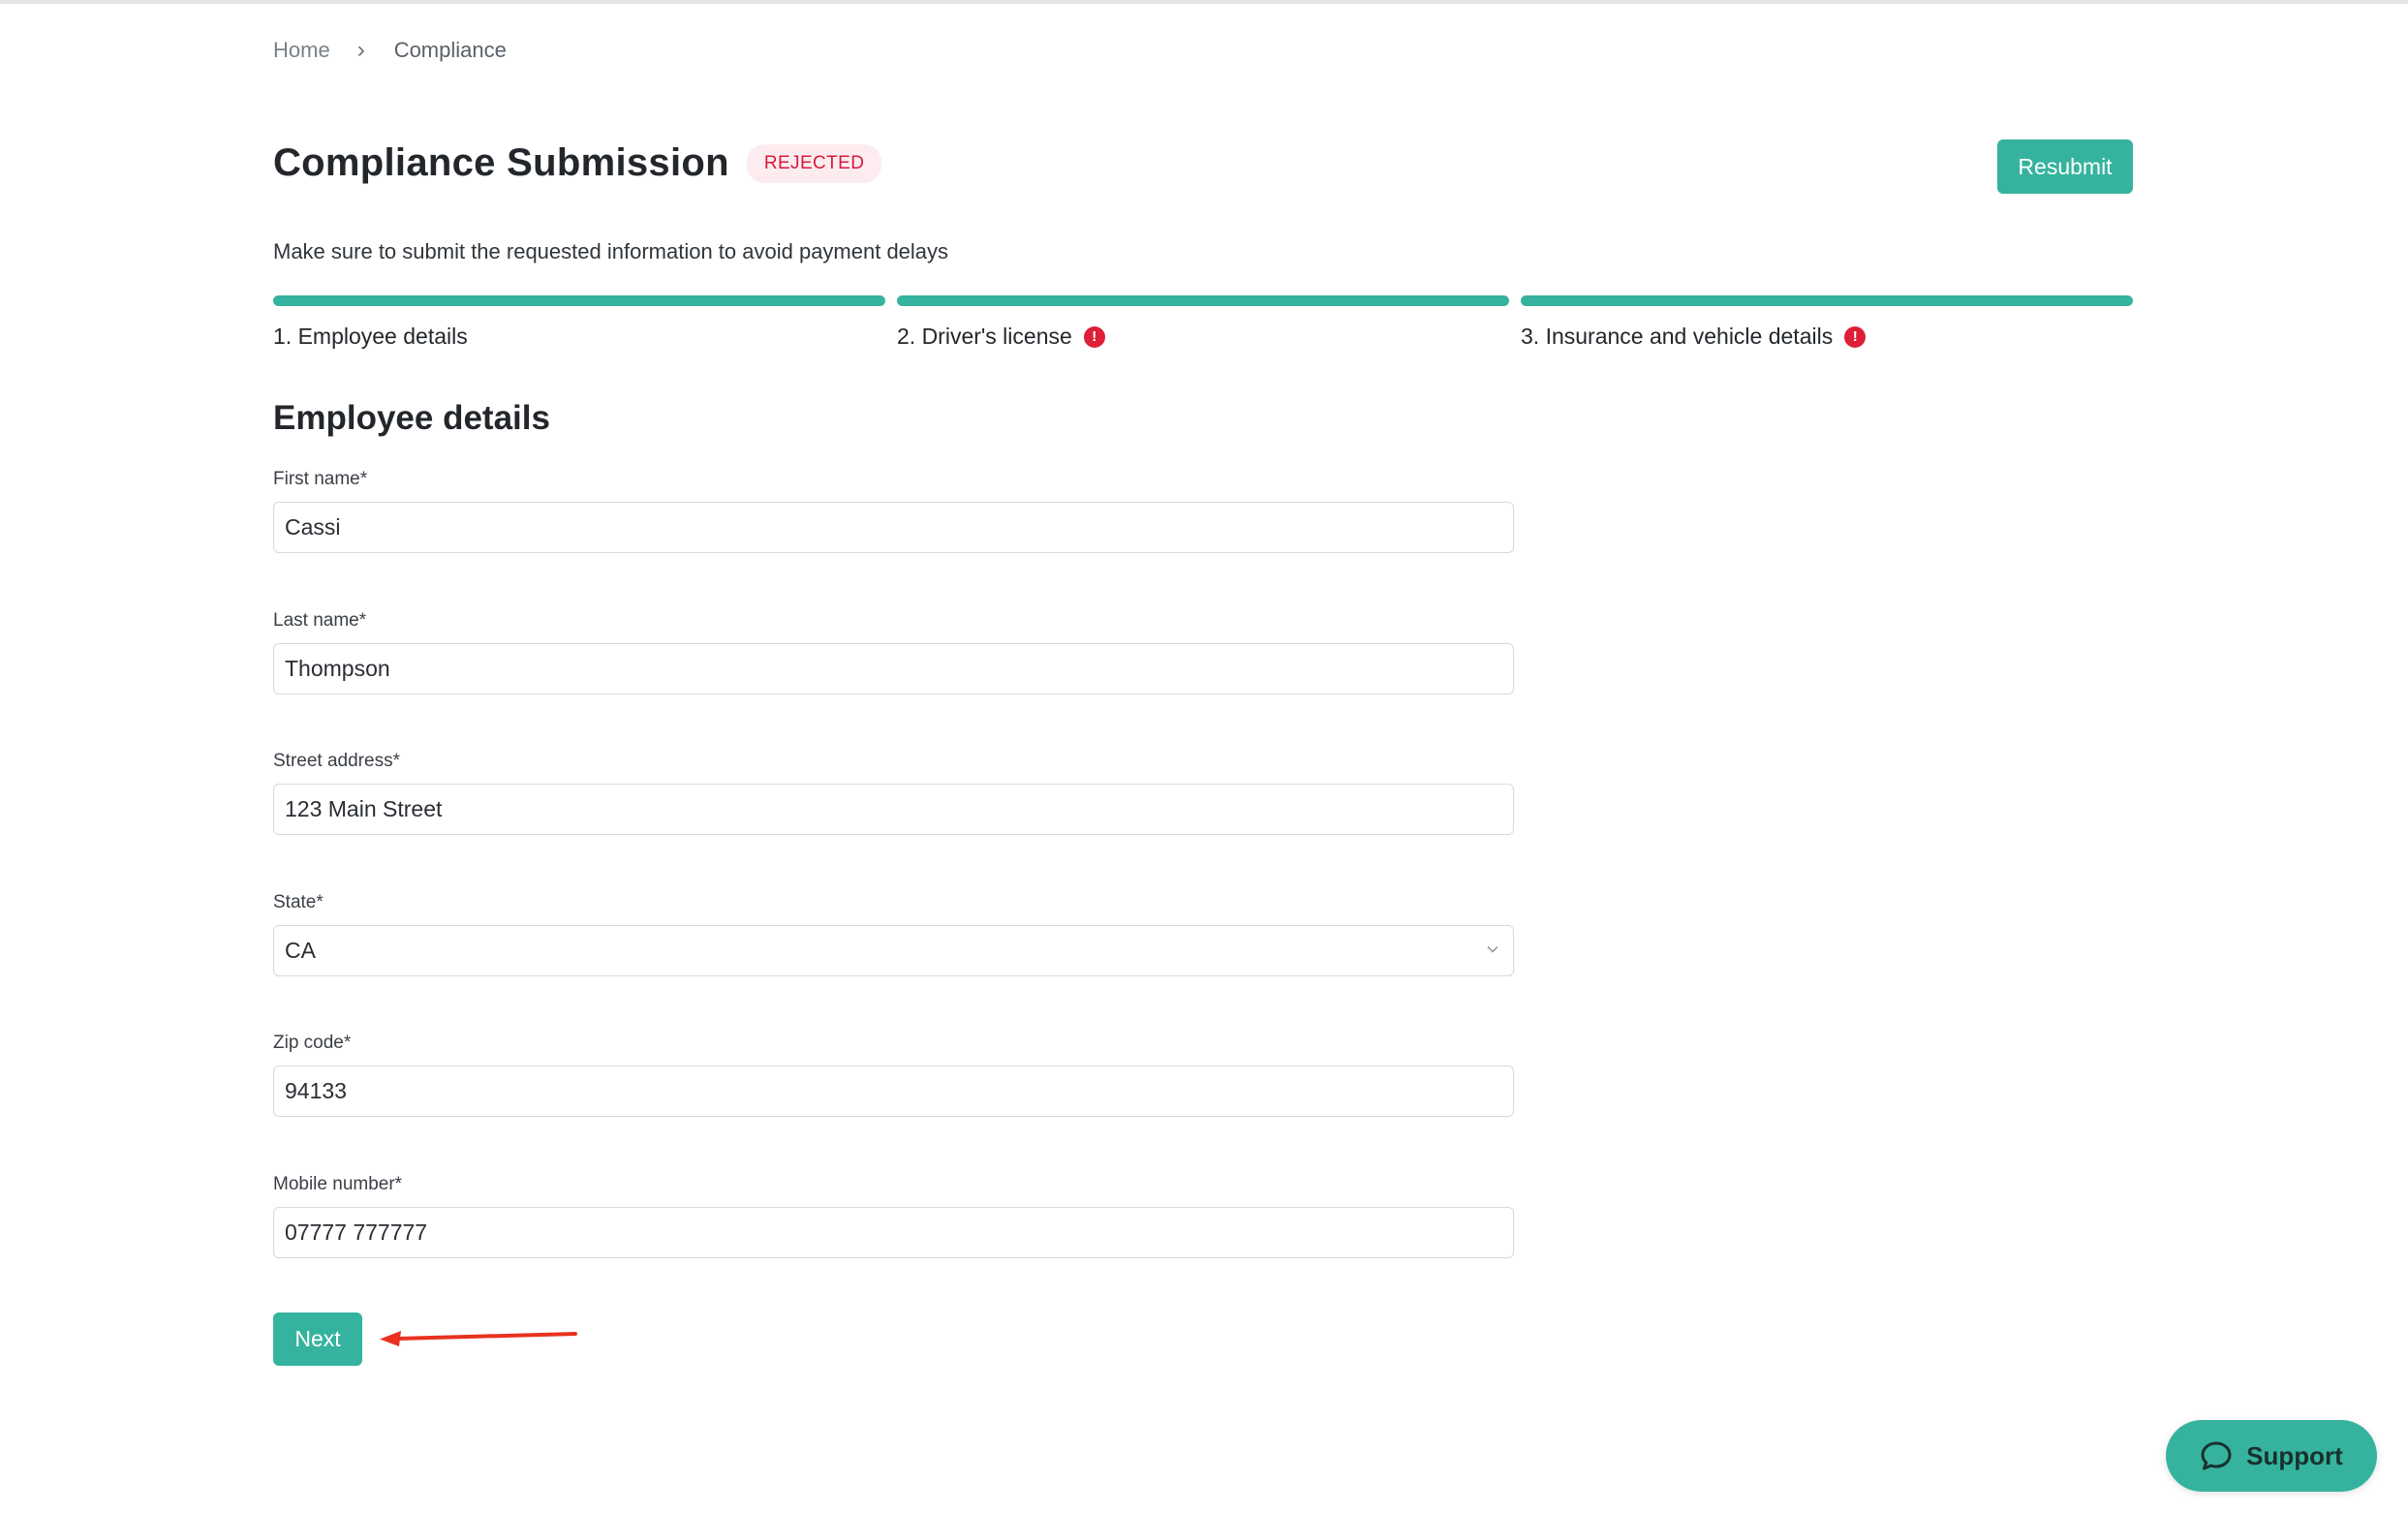  Describe the element at coordinates (814, 163) in the screenshot. I see `status-badge: REJECTED` at that location.